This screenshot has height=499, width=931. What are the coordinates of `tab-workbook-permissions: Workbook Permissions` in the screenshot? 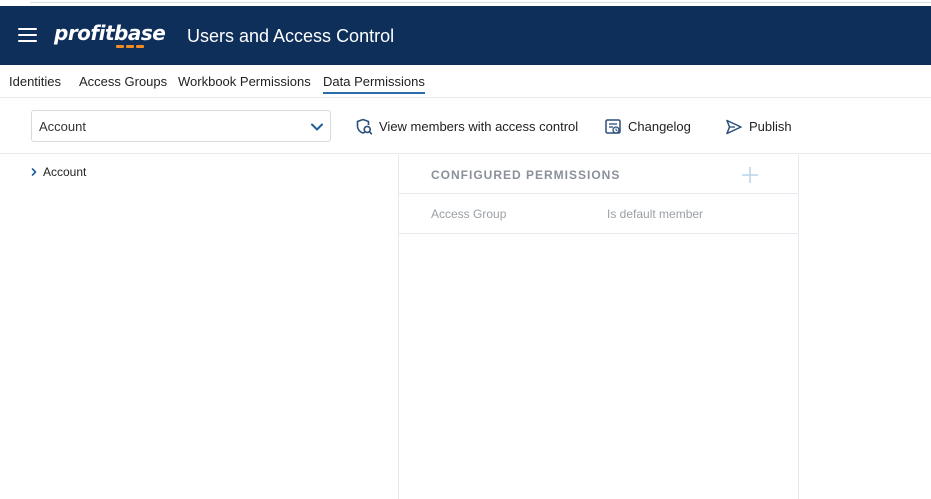 It's located at (244, 82).